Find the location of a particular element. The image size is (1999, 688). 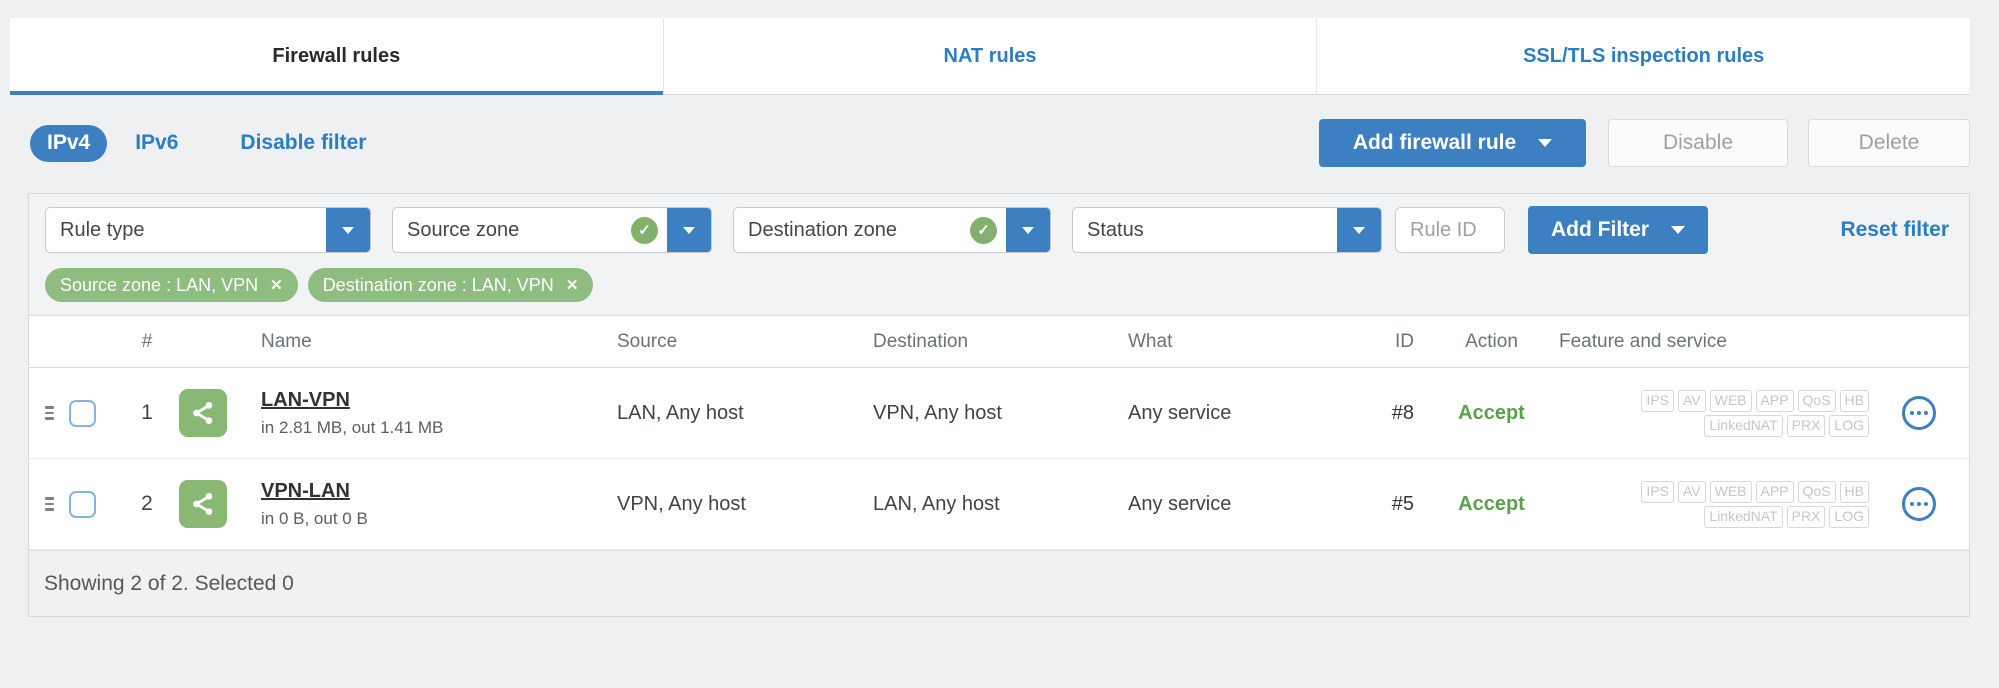

rule-source: VPN, Any host is located at coordinates (681, 503).